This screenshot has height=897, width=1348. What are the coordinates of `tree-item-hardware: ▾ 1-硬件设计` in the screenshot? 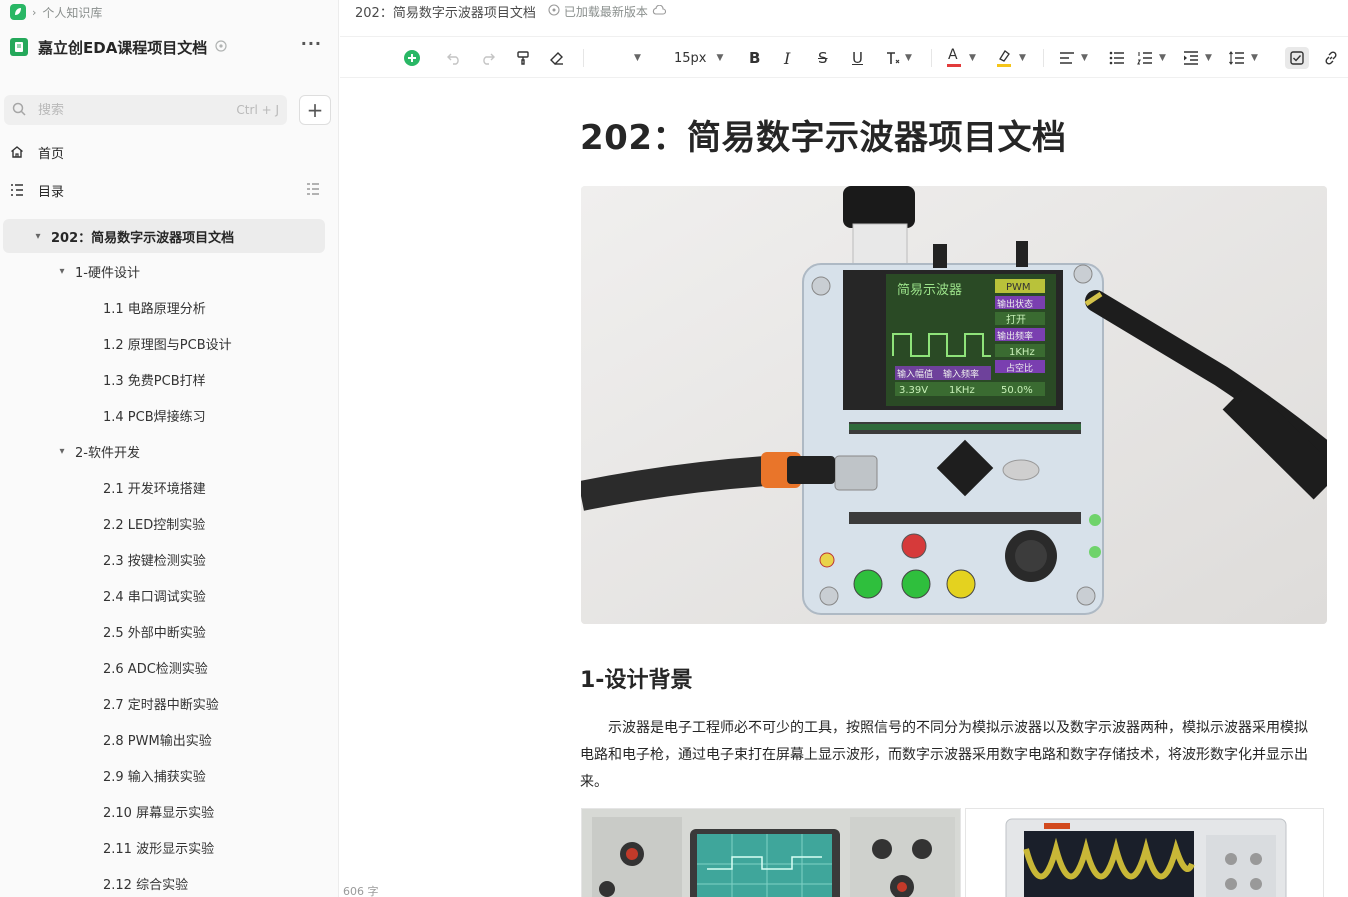 It's located at (97, 271).